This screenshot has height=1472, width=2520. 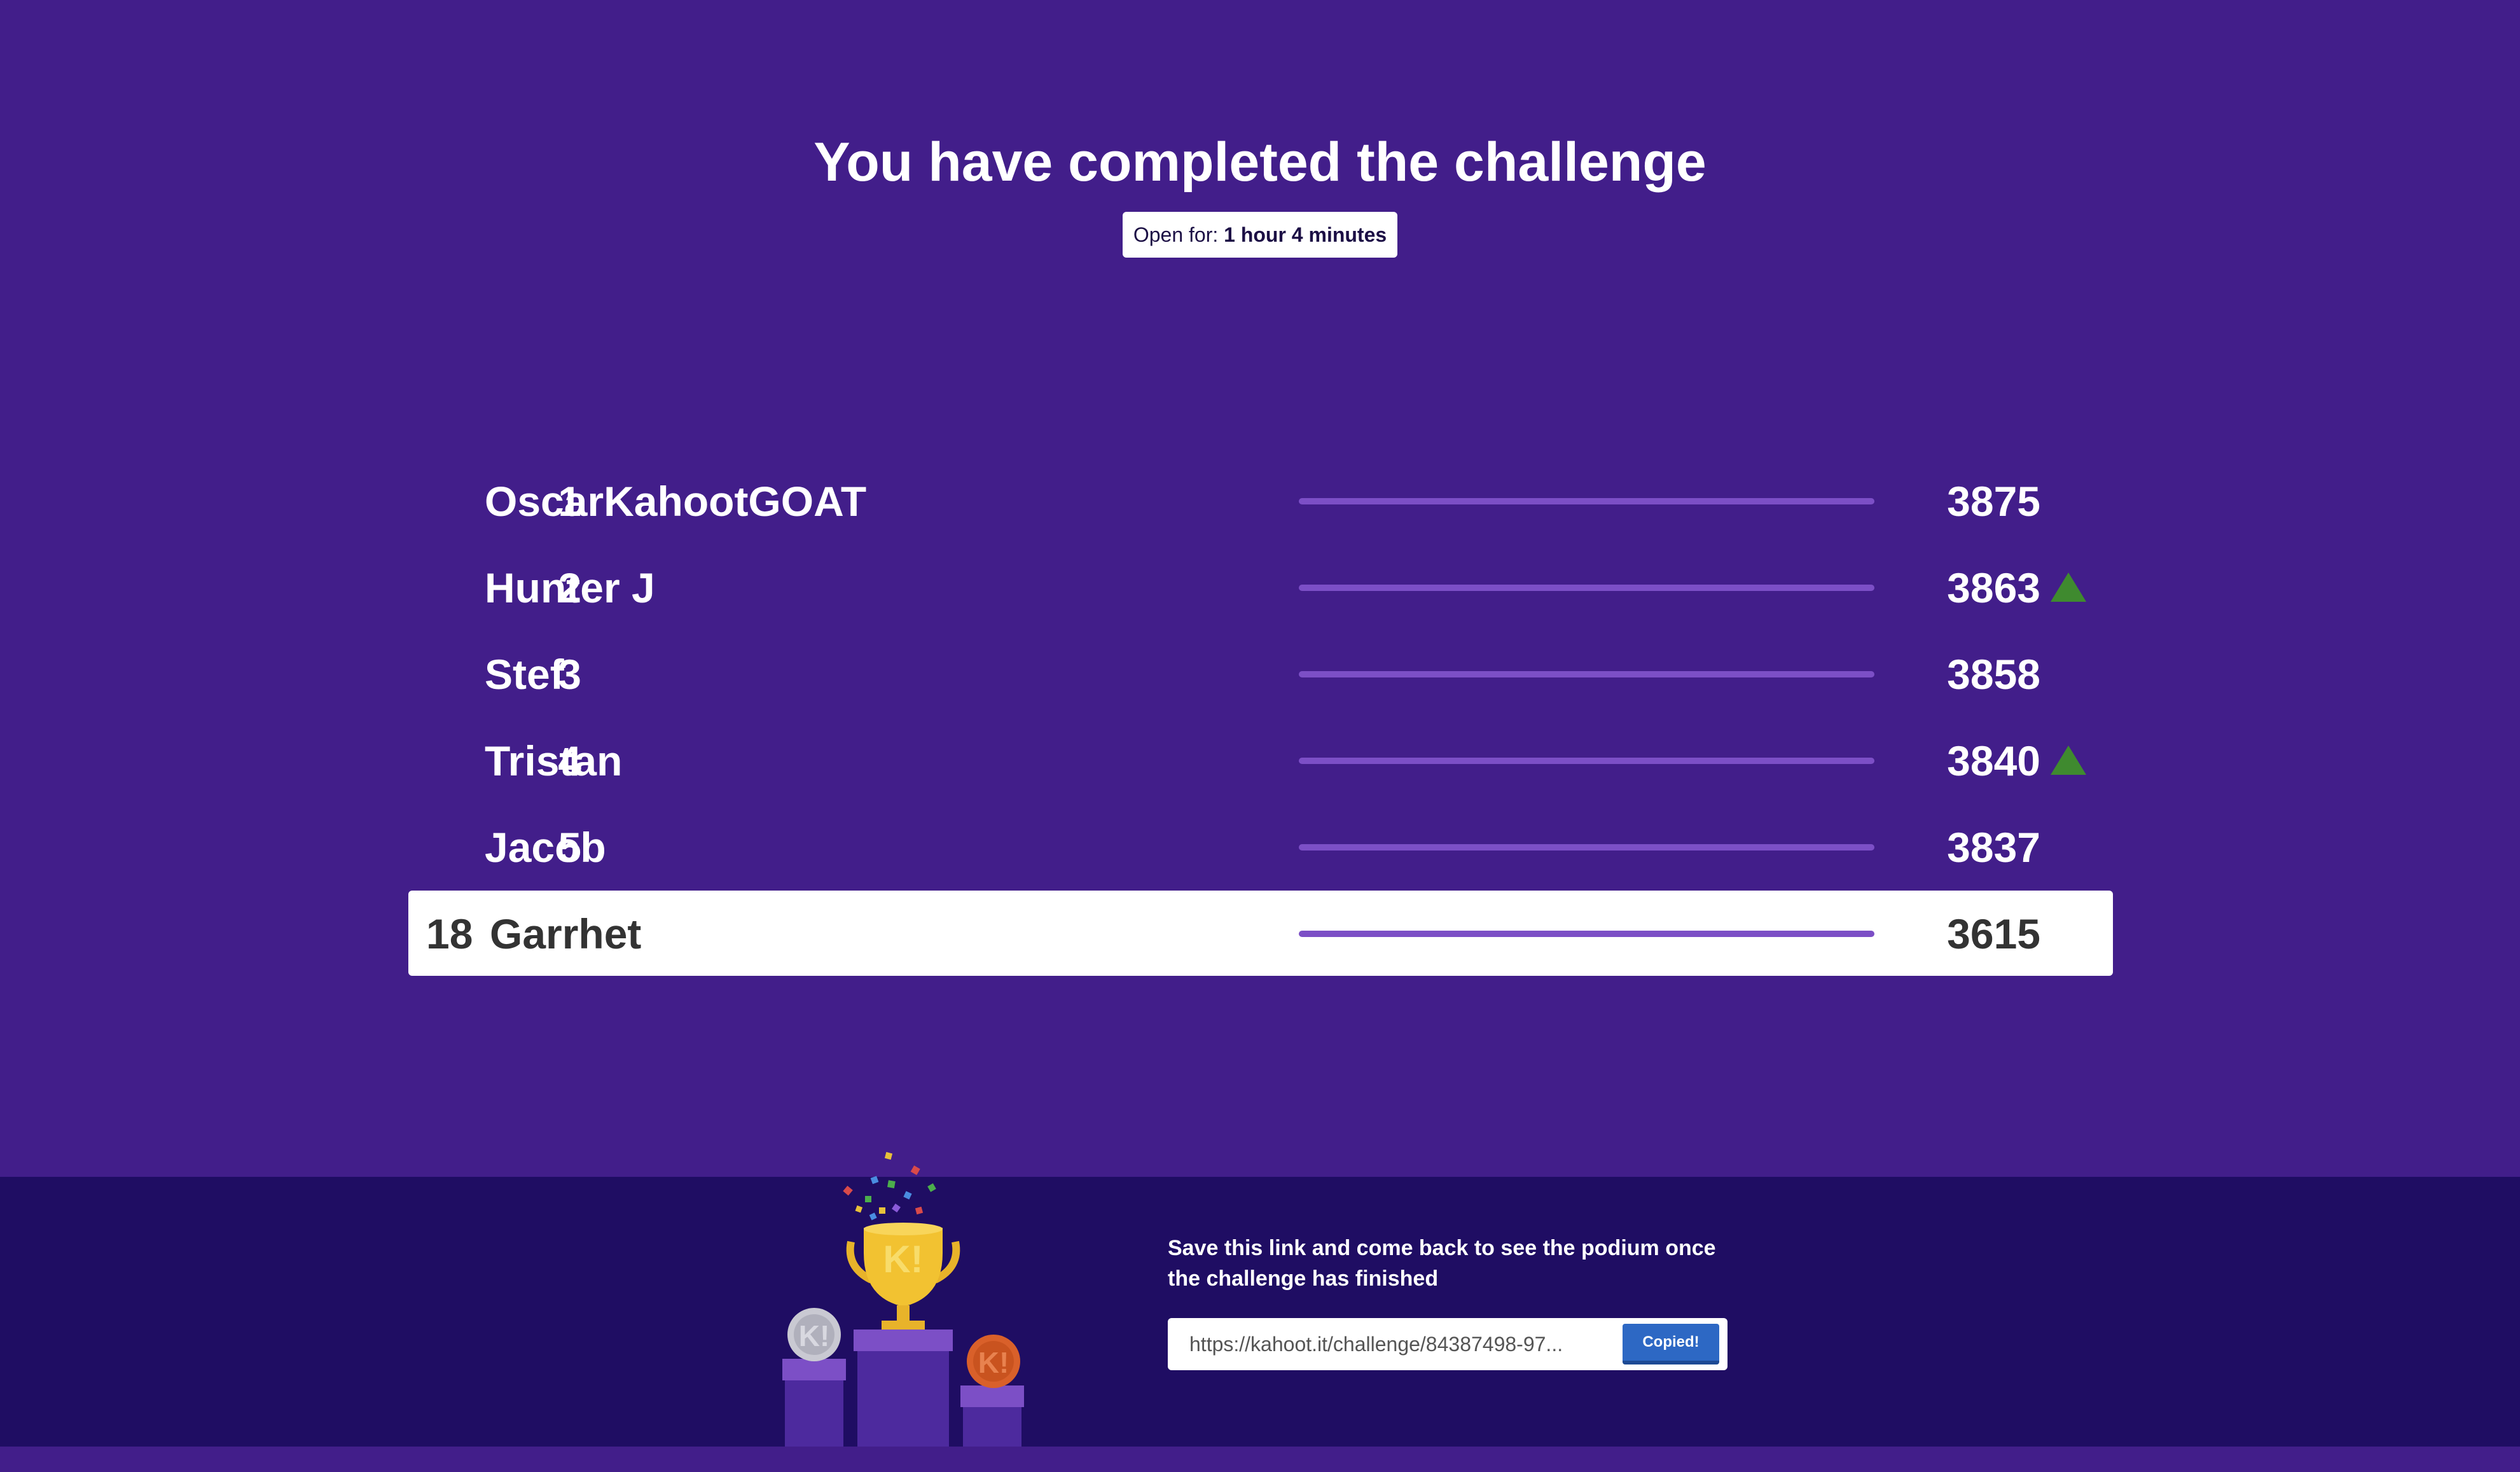 What do you see at coordinates (1260, 847) in the screenshot?
I see `leaderboard-row: 5 Jacob 3837` at bounding box center [1260, 847].